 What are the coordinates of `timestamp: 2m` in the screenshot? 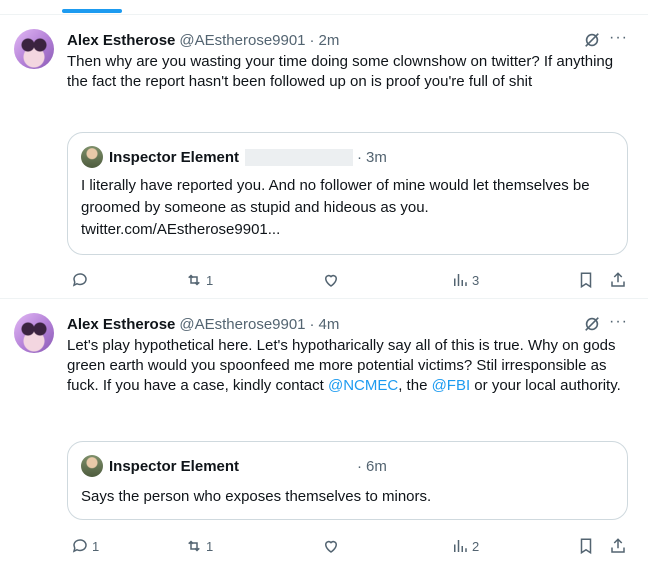 It's located at (329, 40).